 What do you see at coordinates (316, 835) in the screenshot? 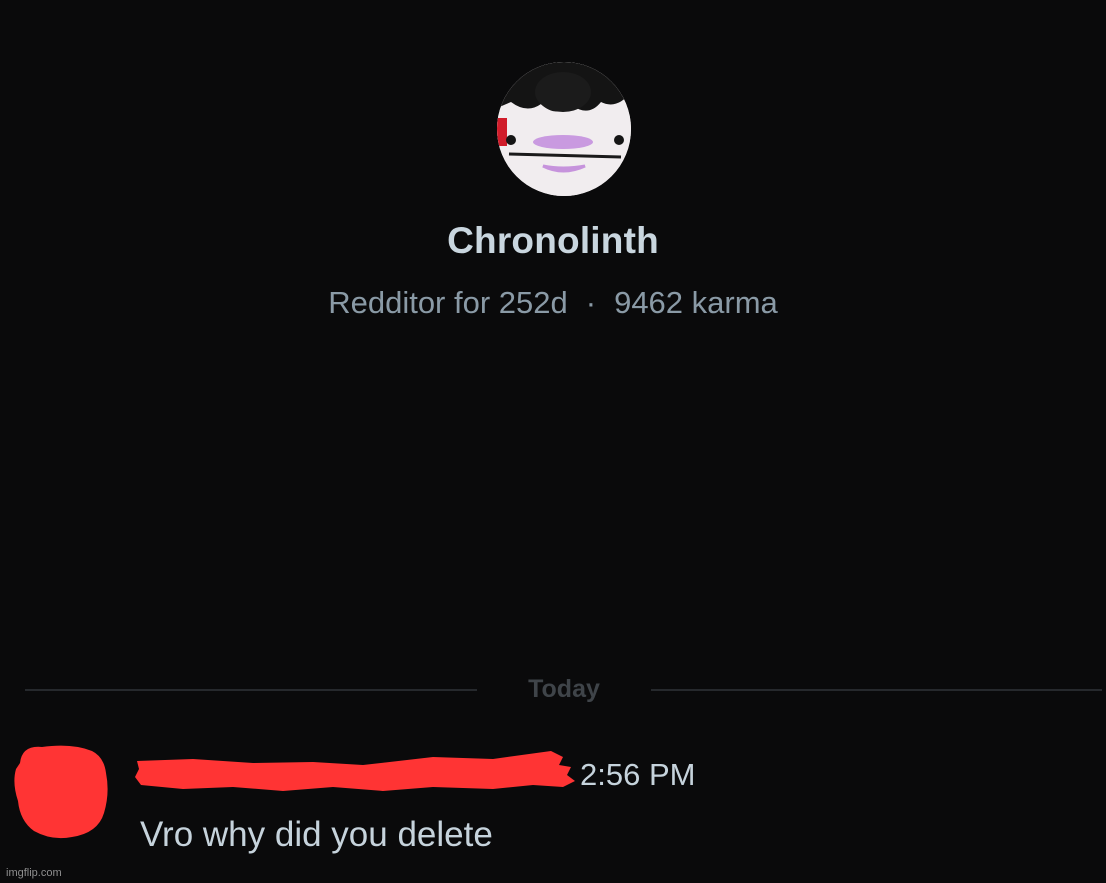
I see `message-text: Vro why did you delete` at bounding box center [316, 835].